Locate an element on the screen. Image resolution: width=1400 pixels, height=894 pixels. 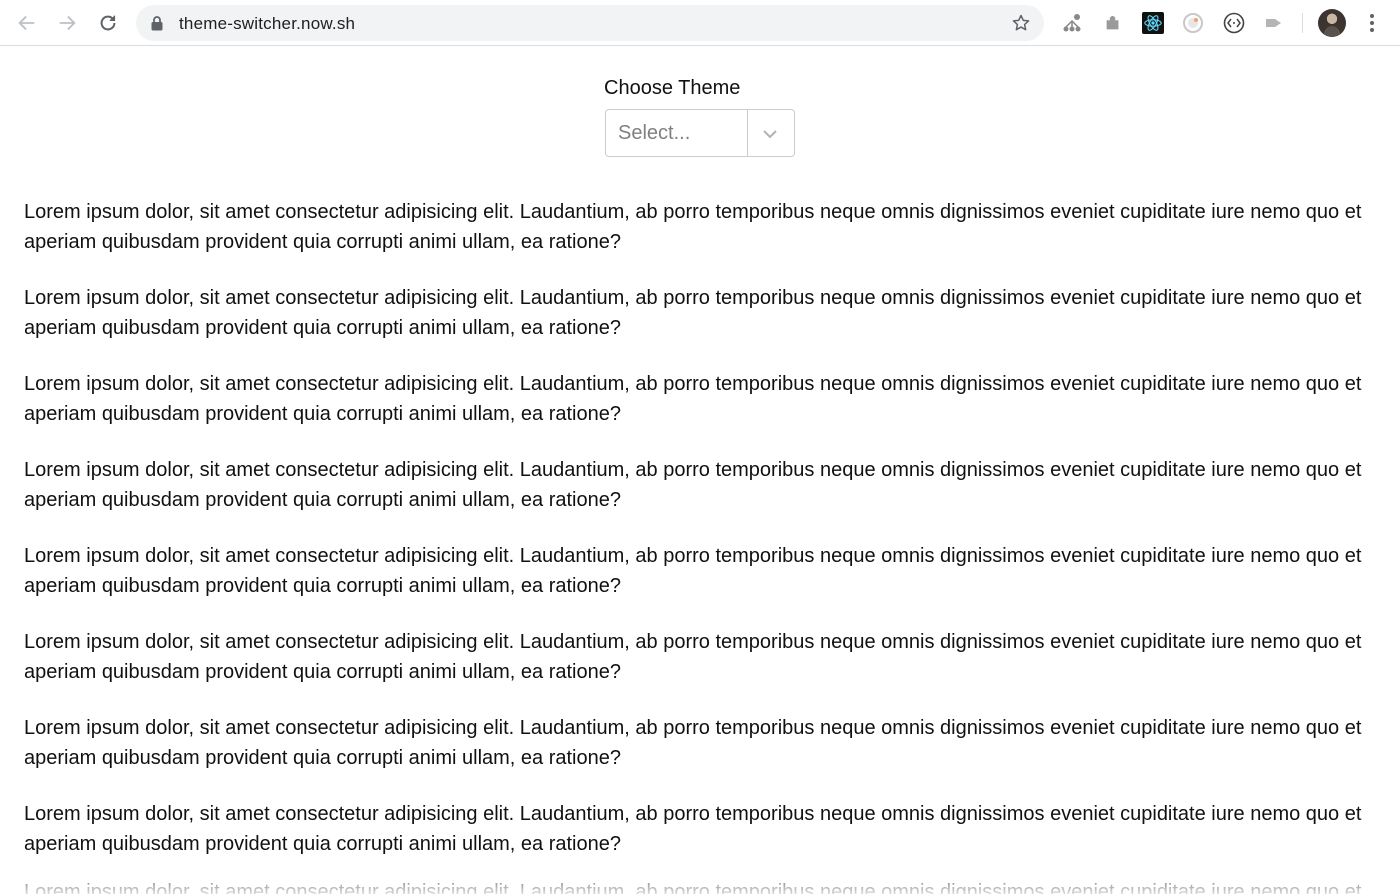
extension-code-icon is located at coordinates (1234, 23).